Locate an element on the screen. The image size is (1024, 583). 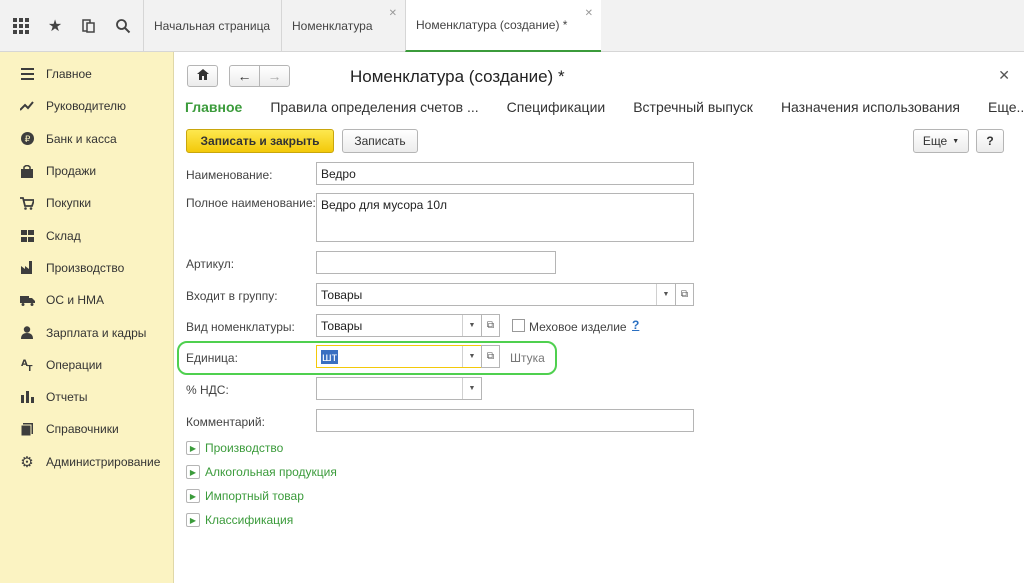
sidebar-item-admin: ⚙ Администрирование is located at coordinates (86, 462).